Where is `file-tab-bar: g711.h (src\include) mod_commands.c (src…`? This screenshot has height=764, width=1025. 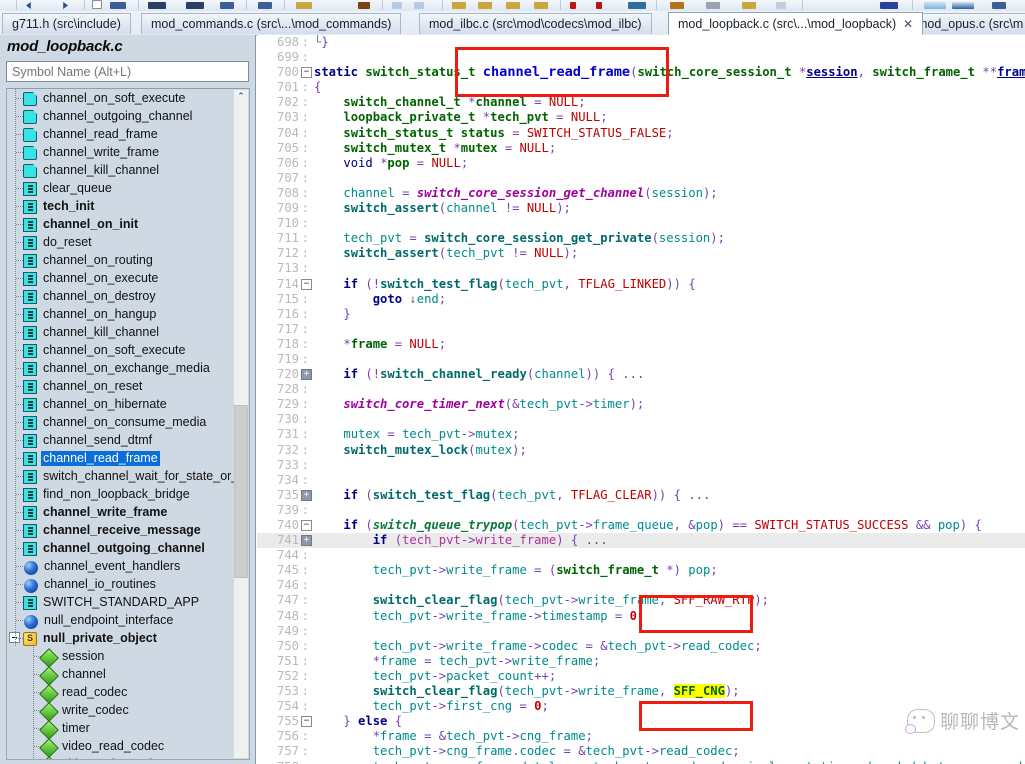 file-tab-bar: g711.h (src\include) mod_commands.c (src… is located at coordinates (512, 23).